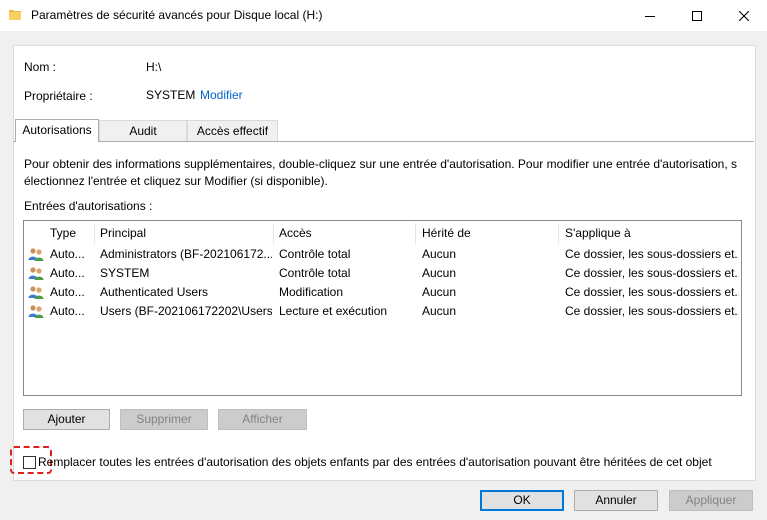 The image size is (767, 520). I want to click on maximize-icon, so click(697, 15).